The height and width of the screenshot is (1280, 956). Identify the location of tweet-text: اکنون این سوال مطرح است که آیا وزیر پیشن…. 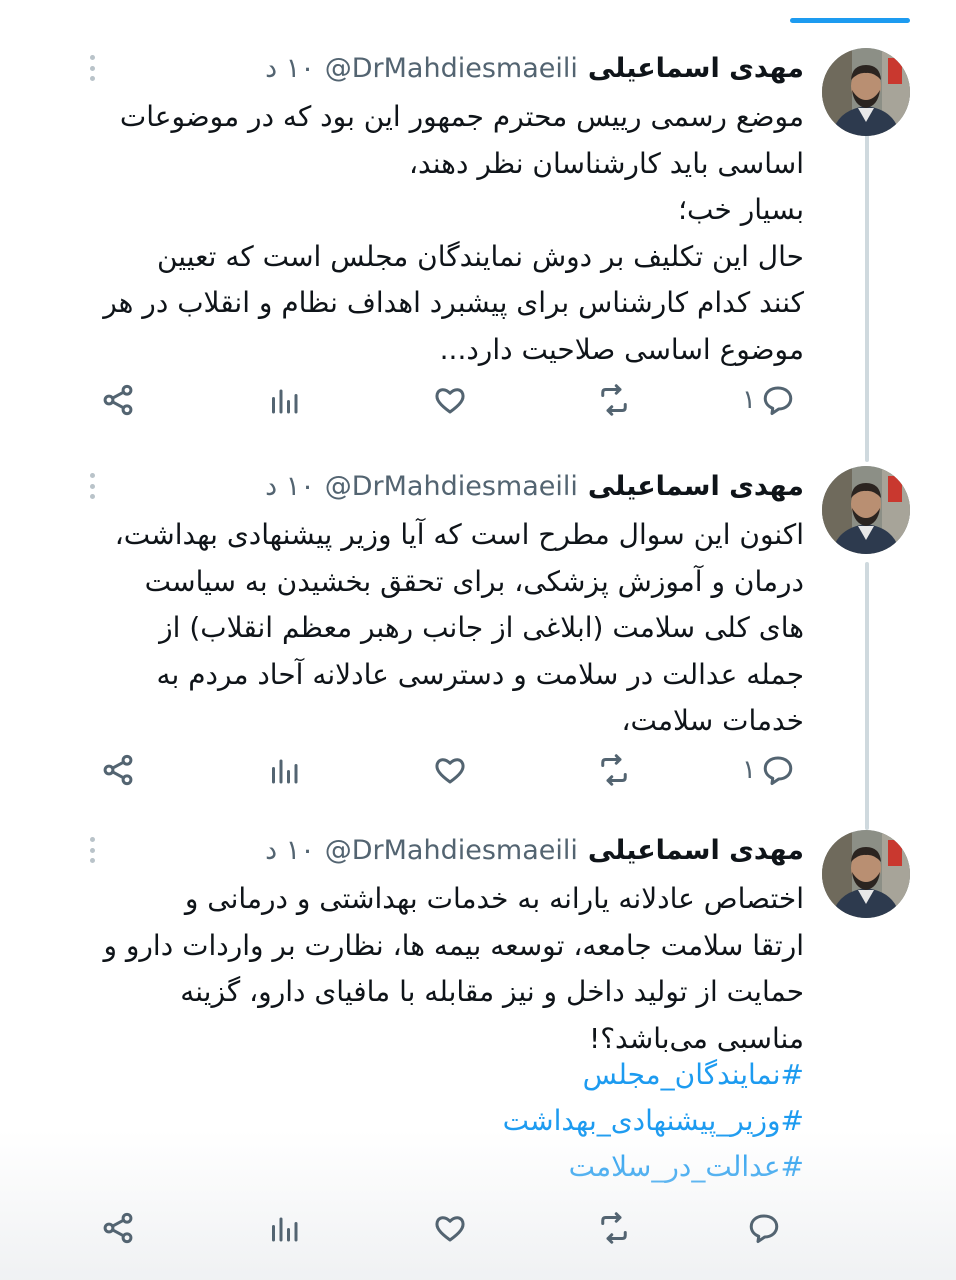
(459, 627).